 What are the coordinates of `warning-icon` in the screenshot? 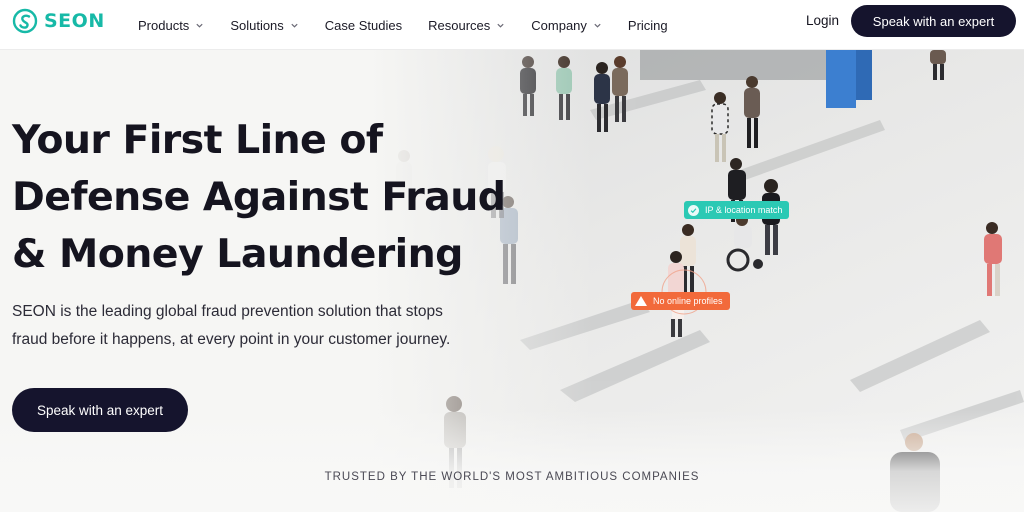 It's located at (641, 301).